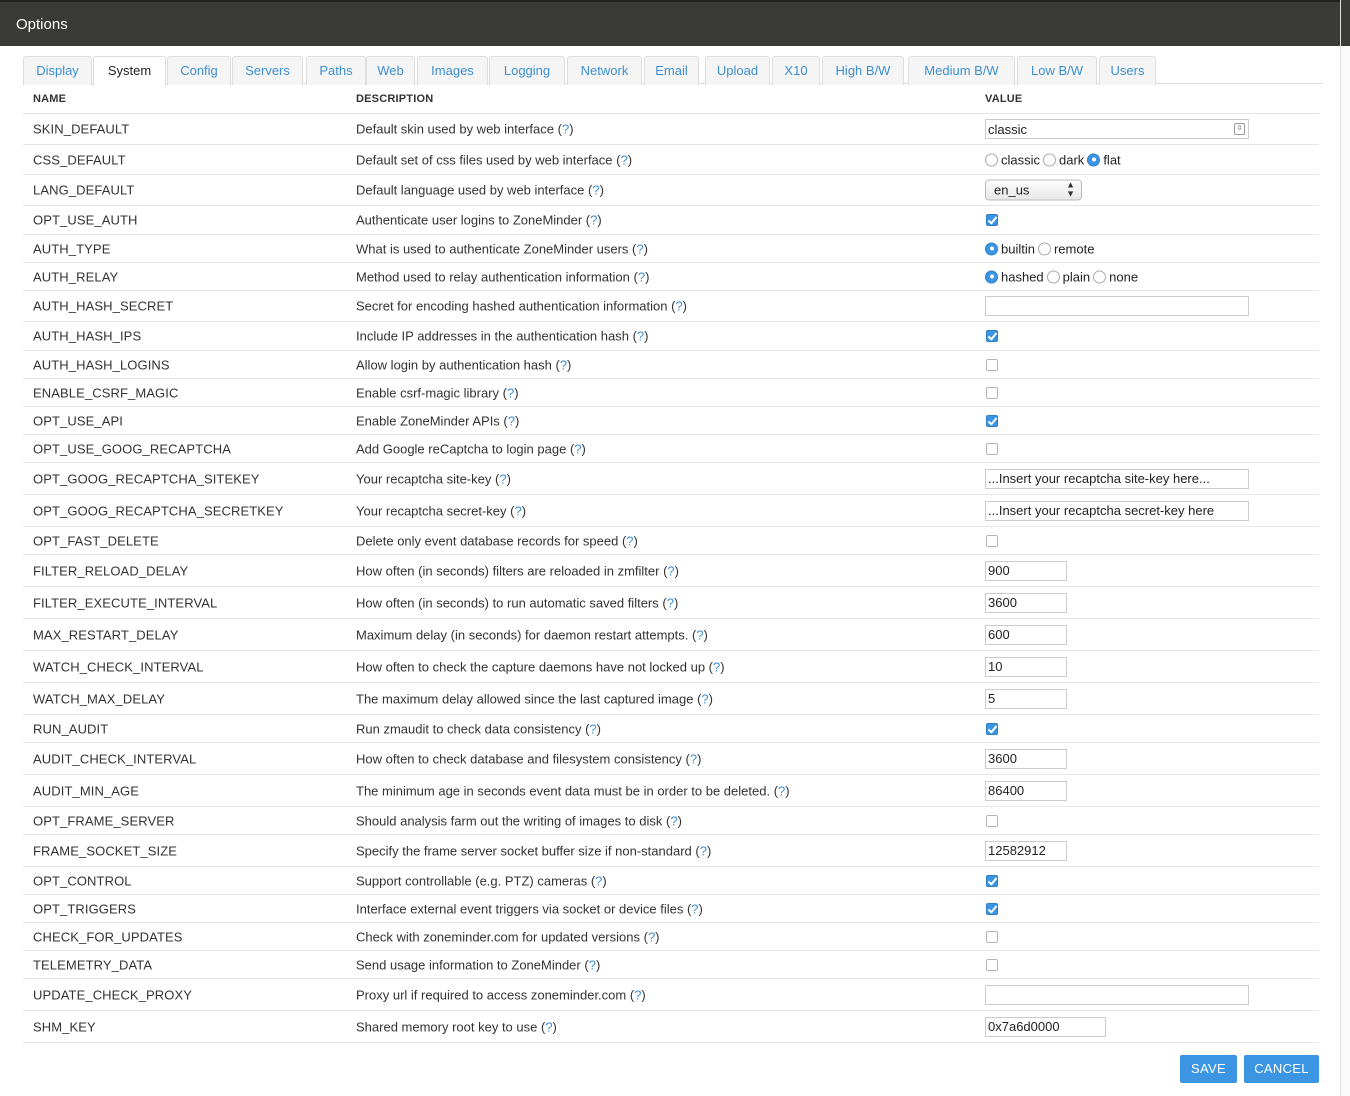 The width and height of the screenshot is (1350, 1096). What do you see at coordinates (1208, 1069) in the screenshot?
I see `save-button: SAVE` at bounding box center [1208, 1069].